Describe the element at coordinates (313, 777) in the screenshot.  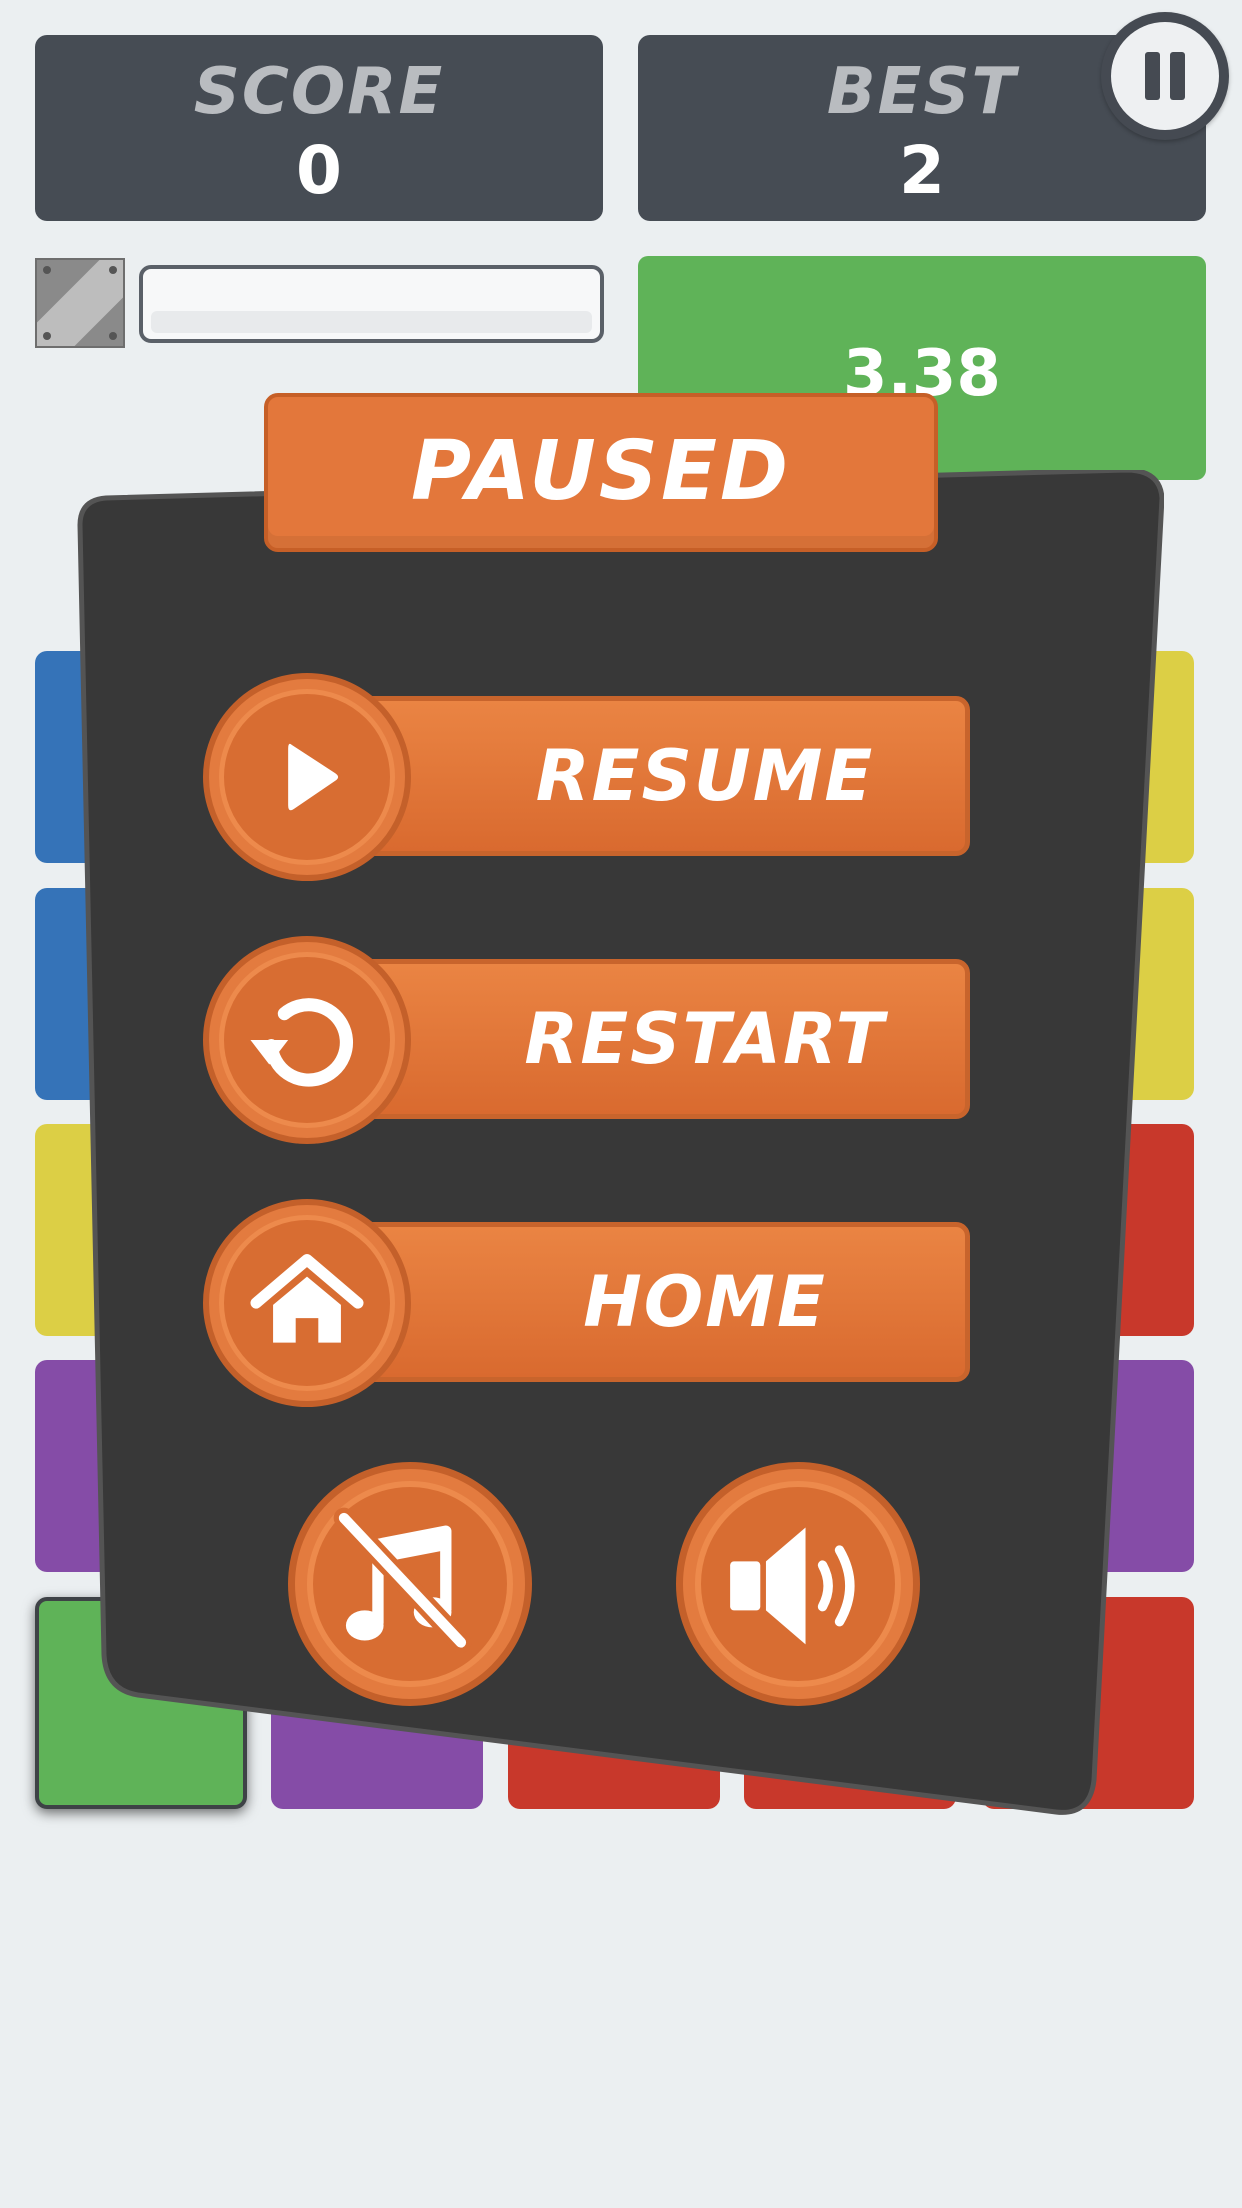
I see `play-icon` at that location.